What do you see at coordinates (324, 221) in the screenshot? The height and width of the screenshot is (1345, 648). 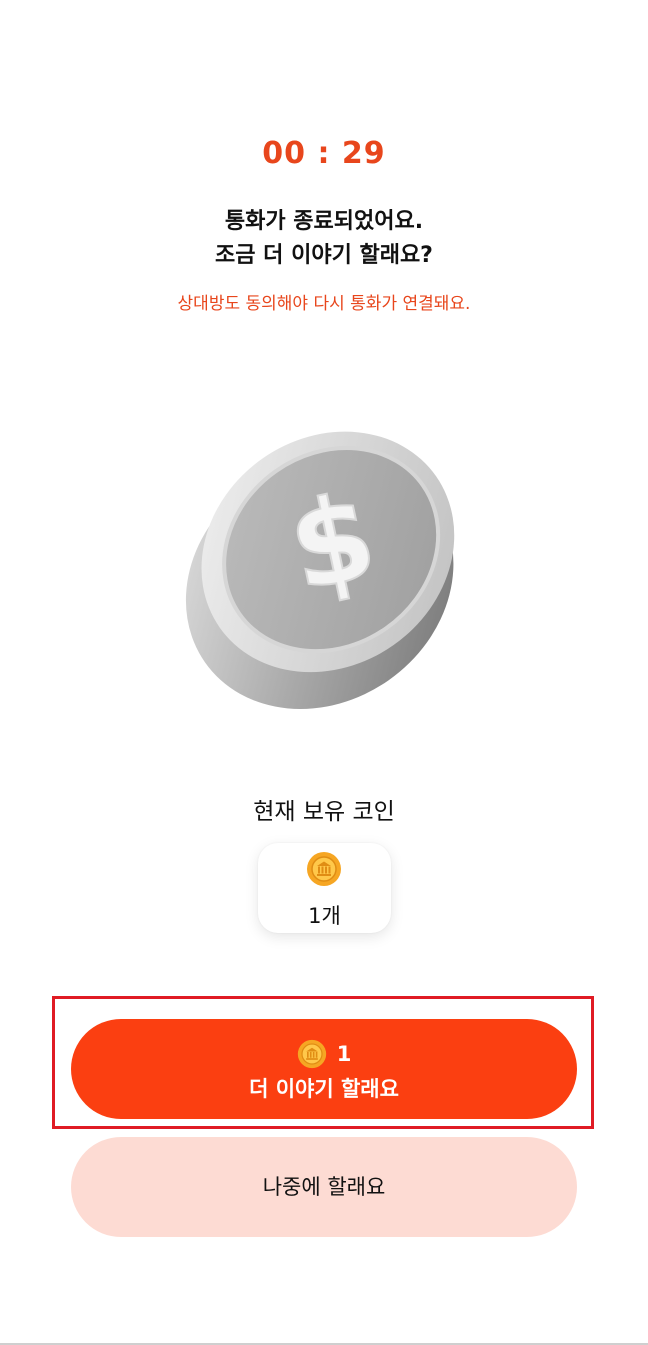 I see `title-line-1: 통화가 종료되었어요.` at bounding box center [324, 221].